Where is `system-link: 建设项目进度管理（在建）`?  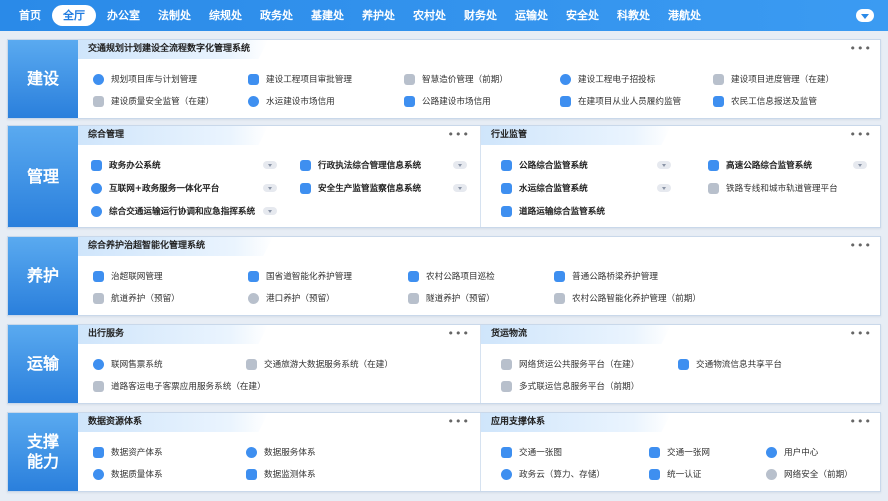 system-link: 建设项目进度管理（在建） is located at coordinates (773, 79).